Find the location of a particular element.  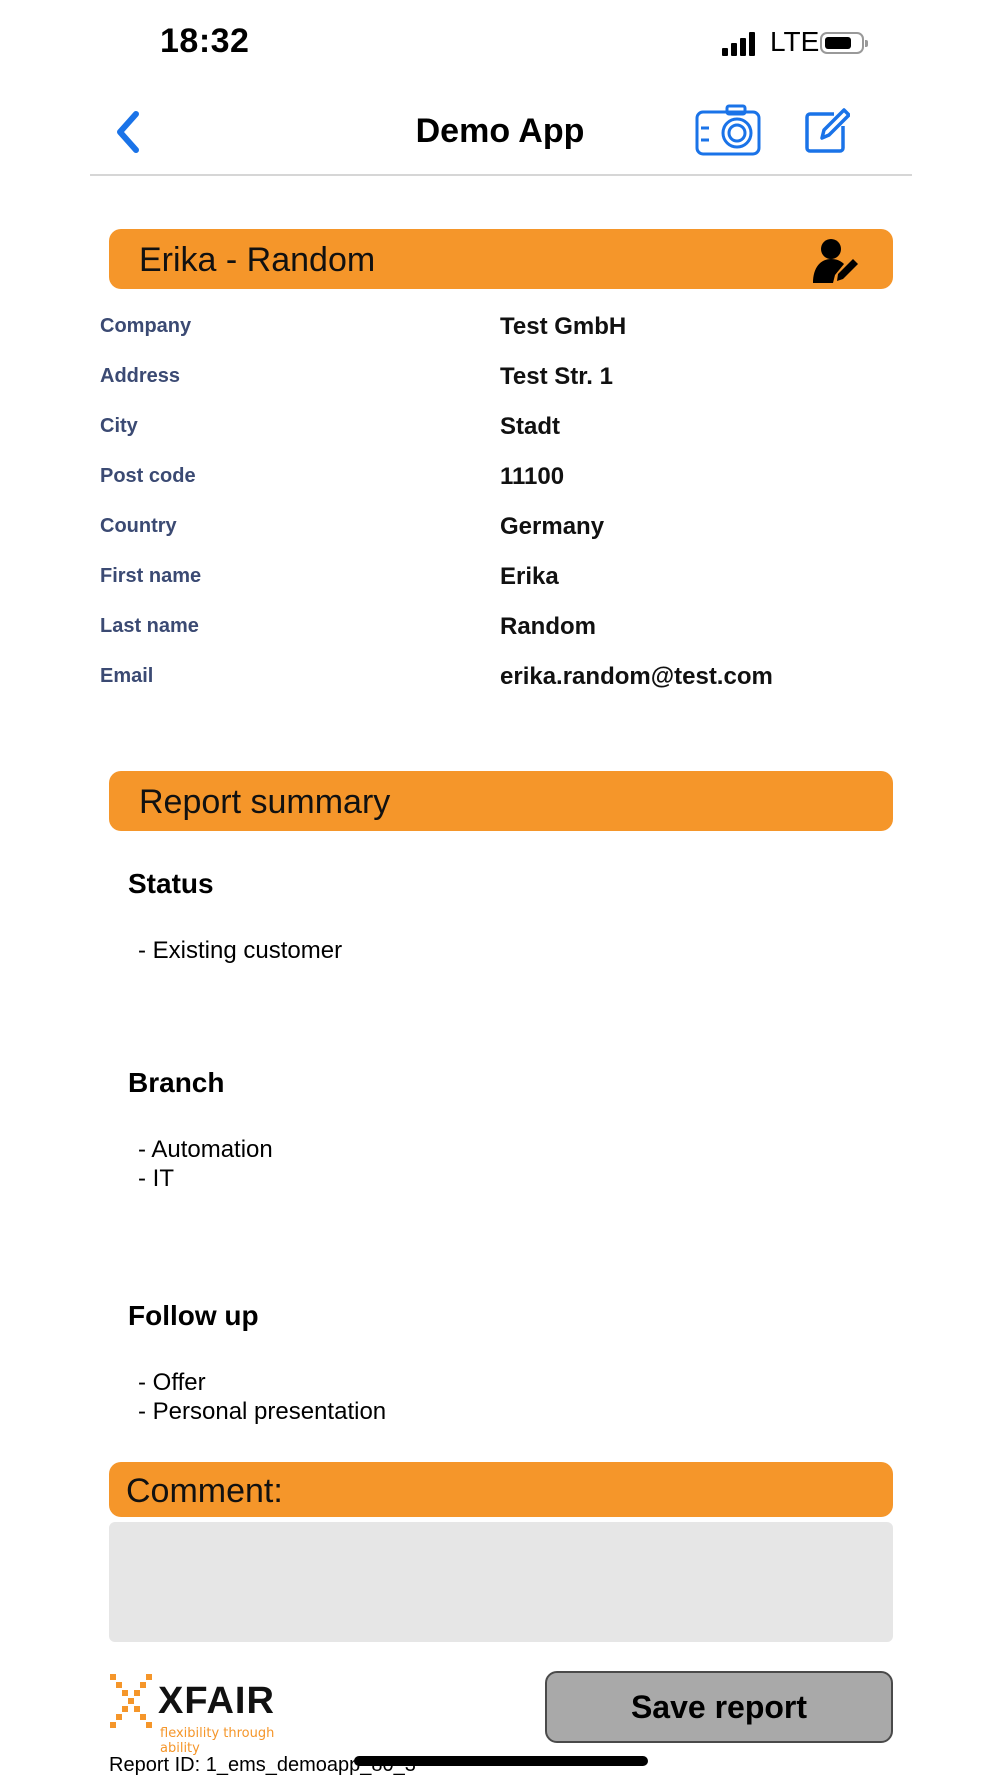

edit-icon is located at coordinates (828, 130).